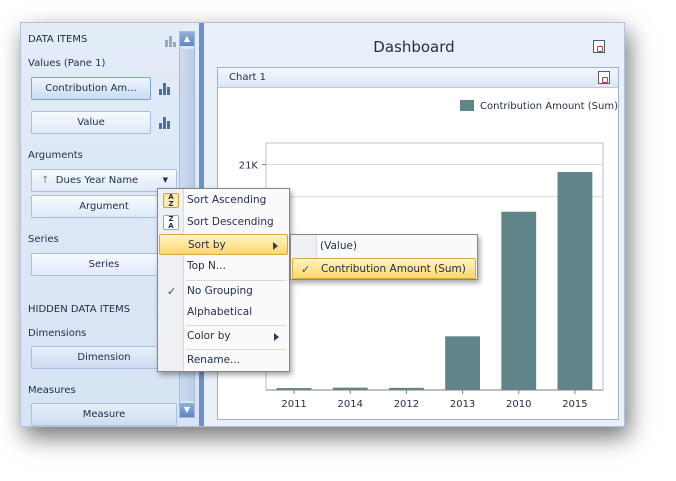  I want to click on sort-descending-icon: ZA, so click(171, 222).